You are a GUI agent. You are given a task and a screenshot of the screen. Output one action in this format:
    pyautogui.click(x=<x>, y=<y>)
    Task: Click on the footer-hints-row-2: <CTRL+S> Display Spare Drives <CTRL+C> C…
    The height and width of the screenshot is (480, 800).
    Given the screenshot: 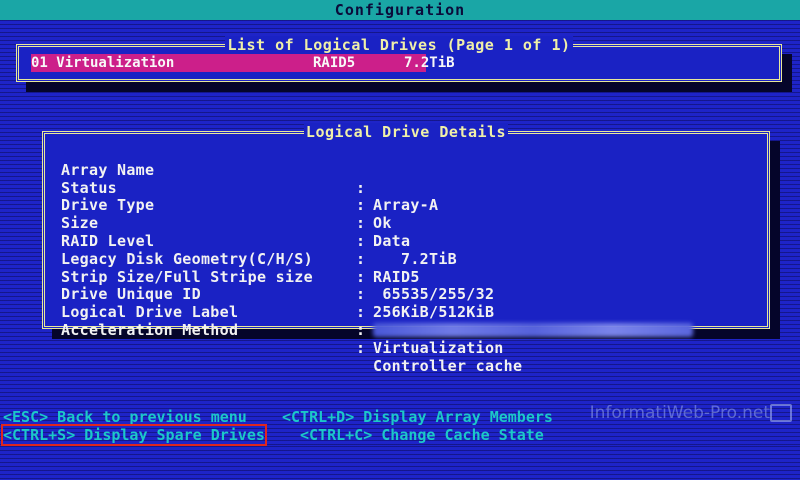 What is the action you would take?
    pyautogui.click(x=400, y=452)
    